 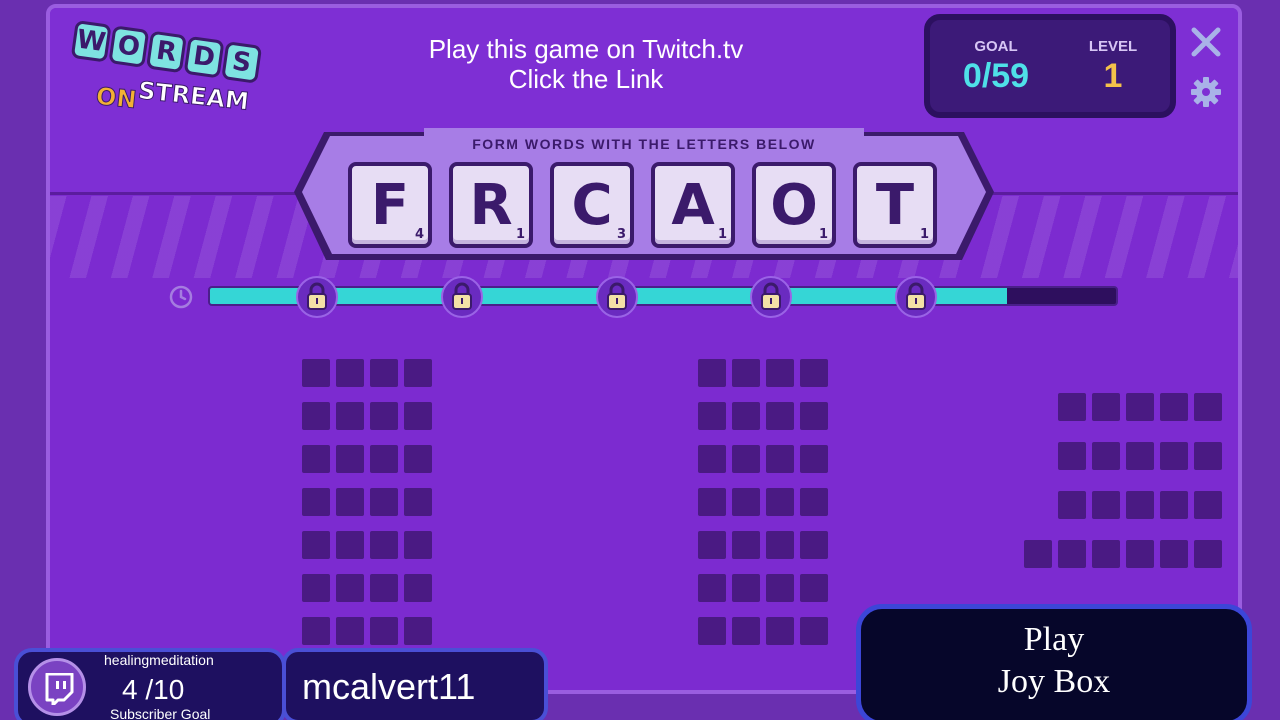 I want to click on letter-tile: O1, so click(x=794, y=205).